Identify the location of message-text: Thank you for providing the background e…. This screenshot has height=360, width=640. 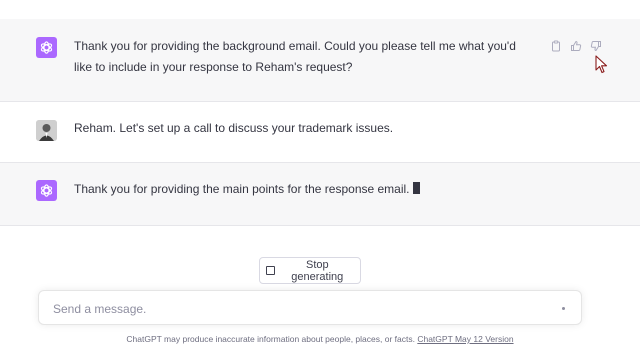
(295, 56).